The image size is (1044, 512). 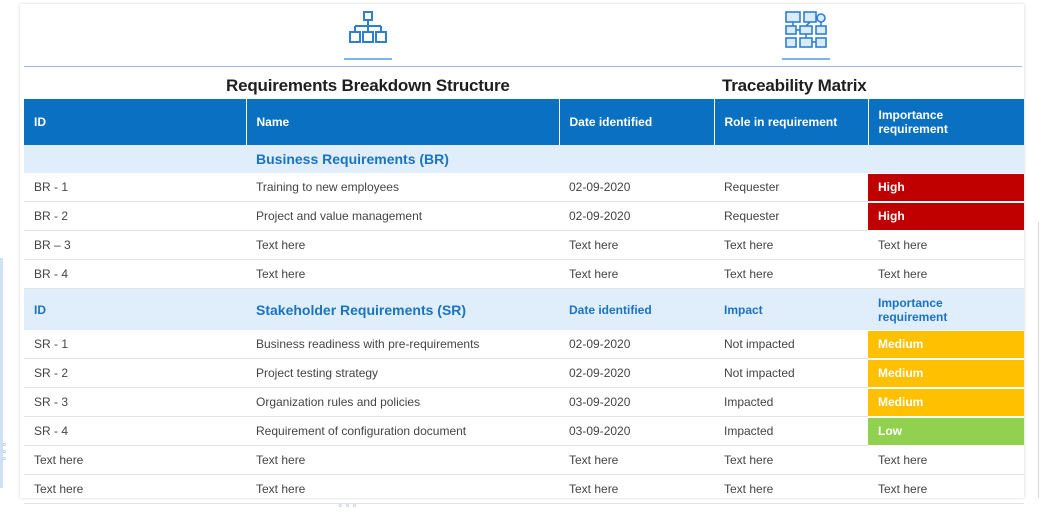 What do you see at coordinates (403, 122) in the screenshot?
I see `col-header-name: Name` at bounding box center [403, 122].